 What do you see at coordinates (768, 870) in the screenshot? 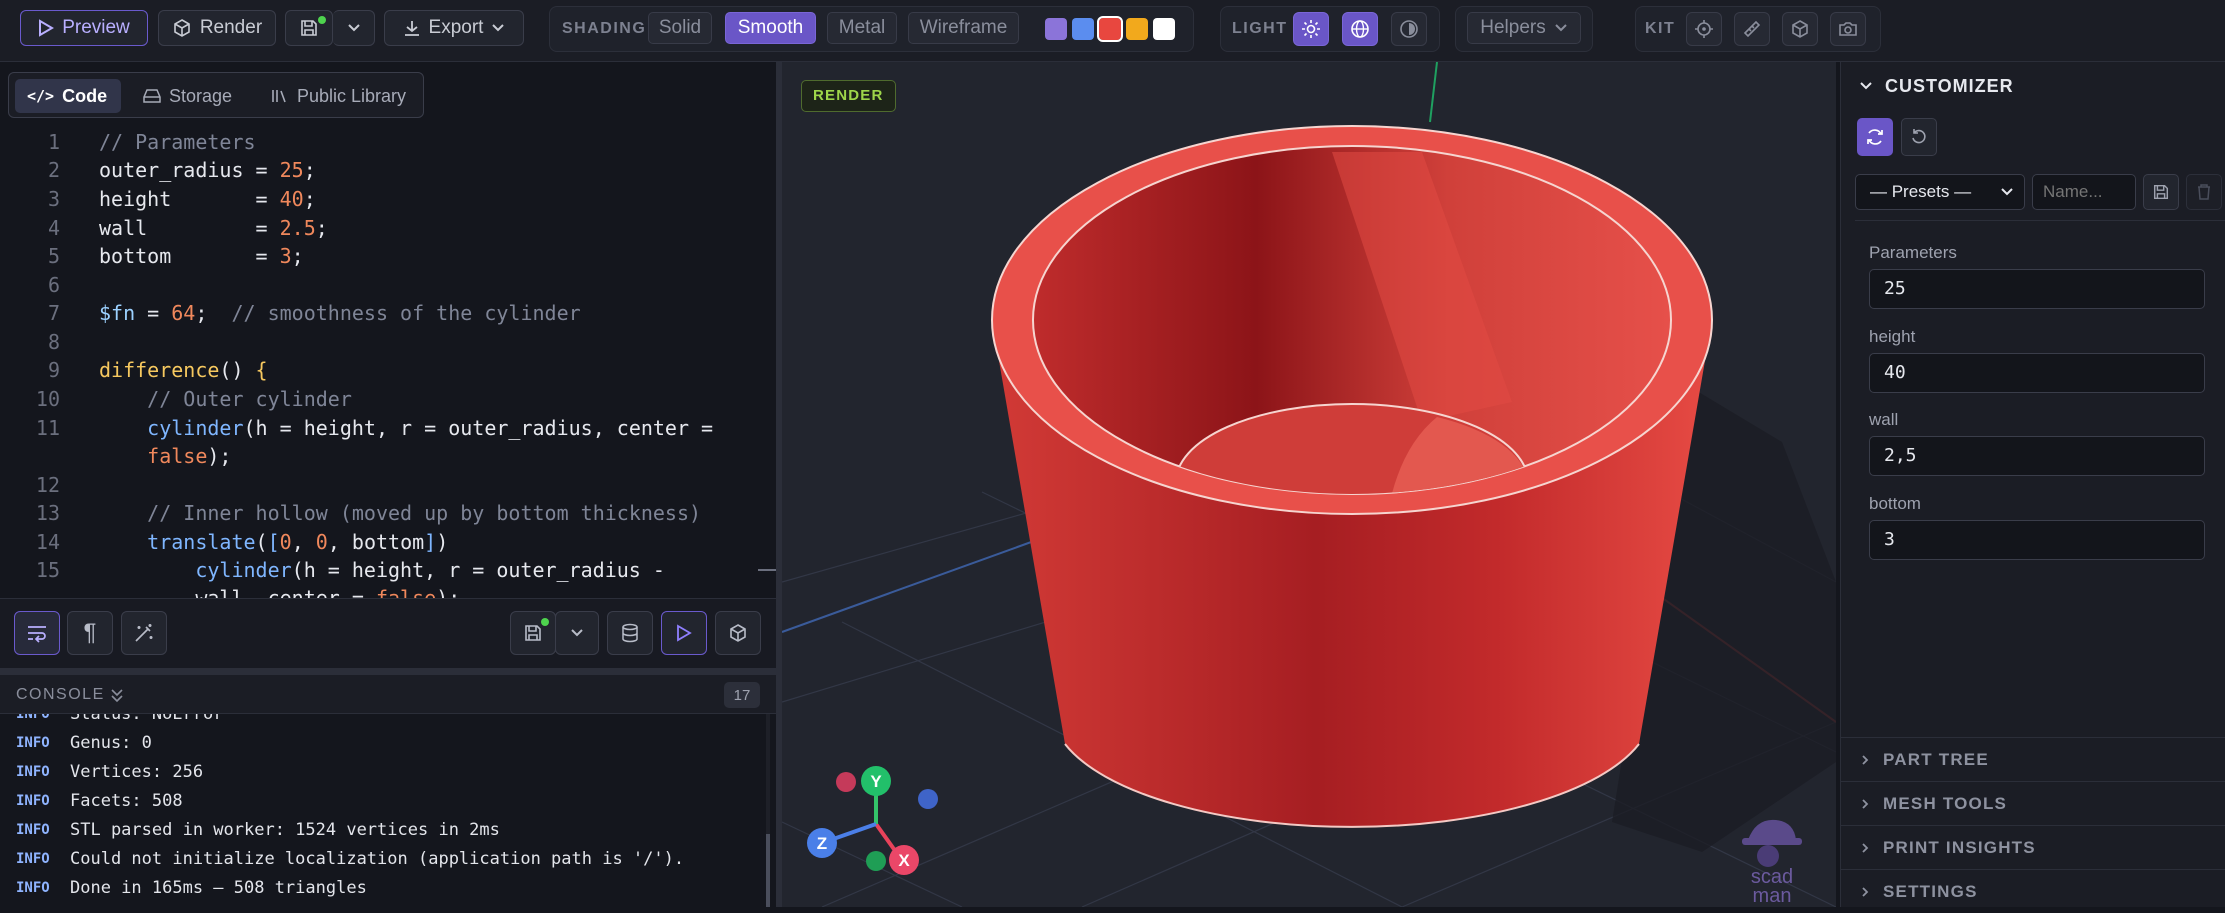
I see `console-scroll-thumb` at bounding box center [768, 870].